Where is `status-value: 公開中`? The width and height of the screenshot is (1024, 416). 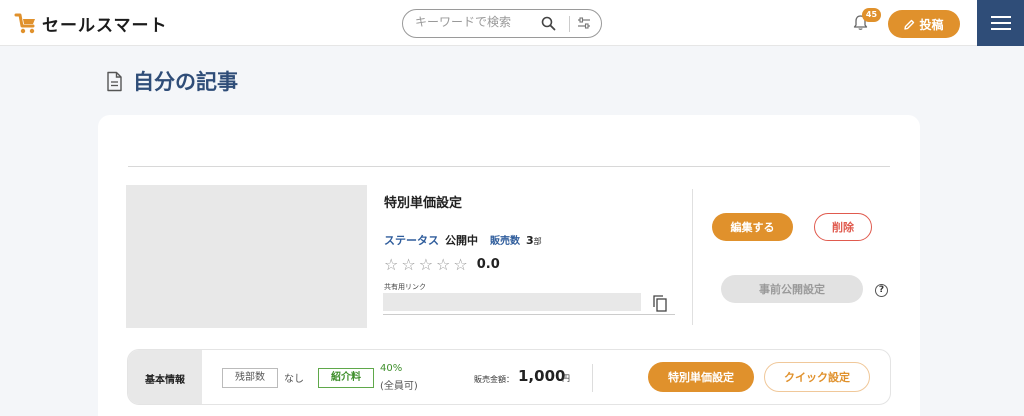
status-value: 公開中 is located at coordinates (461, 240).